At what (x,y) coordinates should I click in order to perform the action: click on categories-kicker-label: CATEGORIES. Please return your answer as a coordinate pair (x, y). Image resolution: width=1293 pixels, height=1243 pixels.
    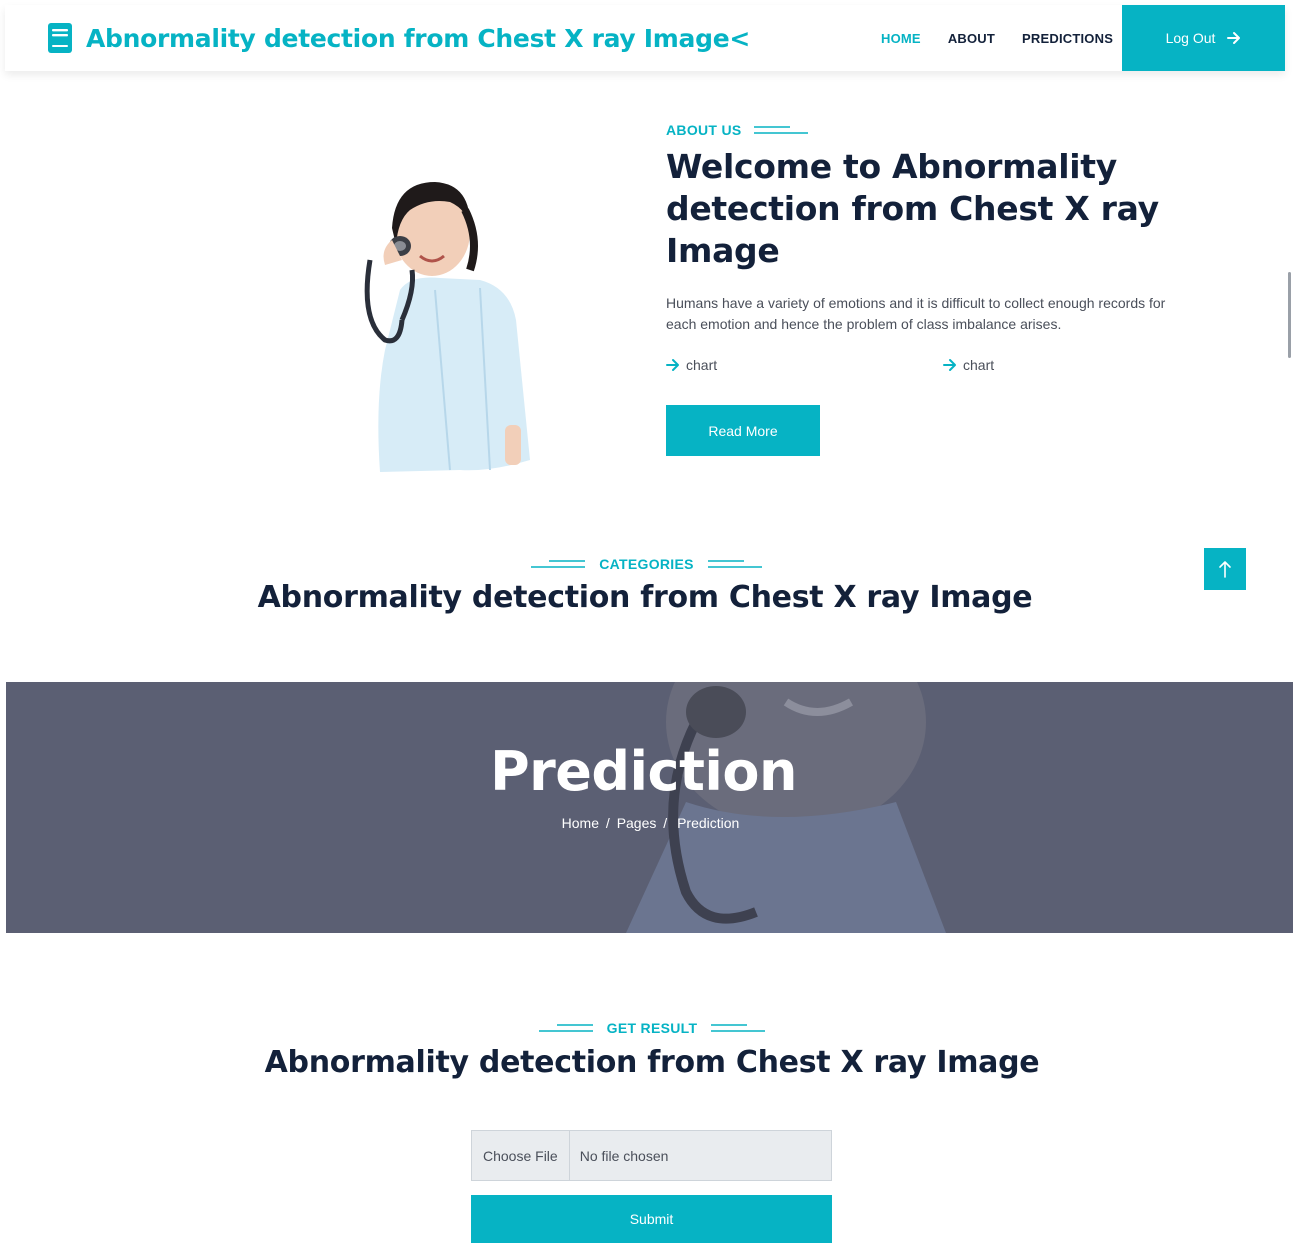
    Looking at the image, I should click on (646, 564).